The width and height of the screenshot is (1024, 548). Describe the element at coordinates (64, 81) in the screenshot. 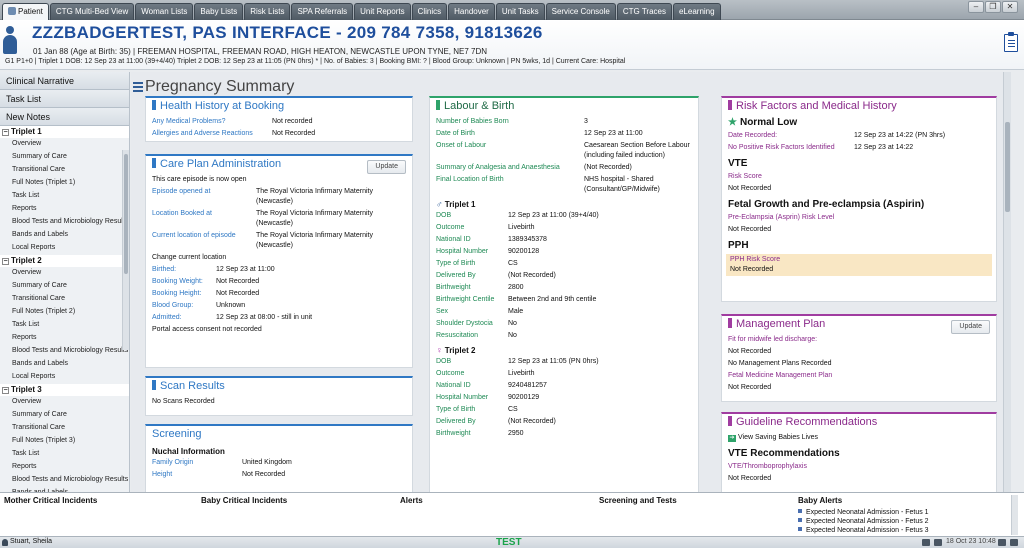

I see `sidebar-clinical-narrative: Clinical Narrative` at that location.